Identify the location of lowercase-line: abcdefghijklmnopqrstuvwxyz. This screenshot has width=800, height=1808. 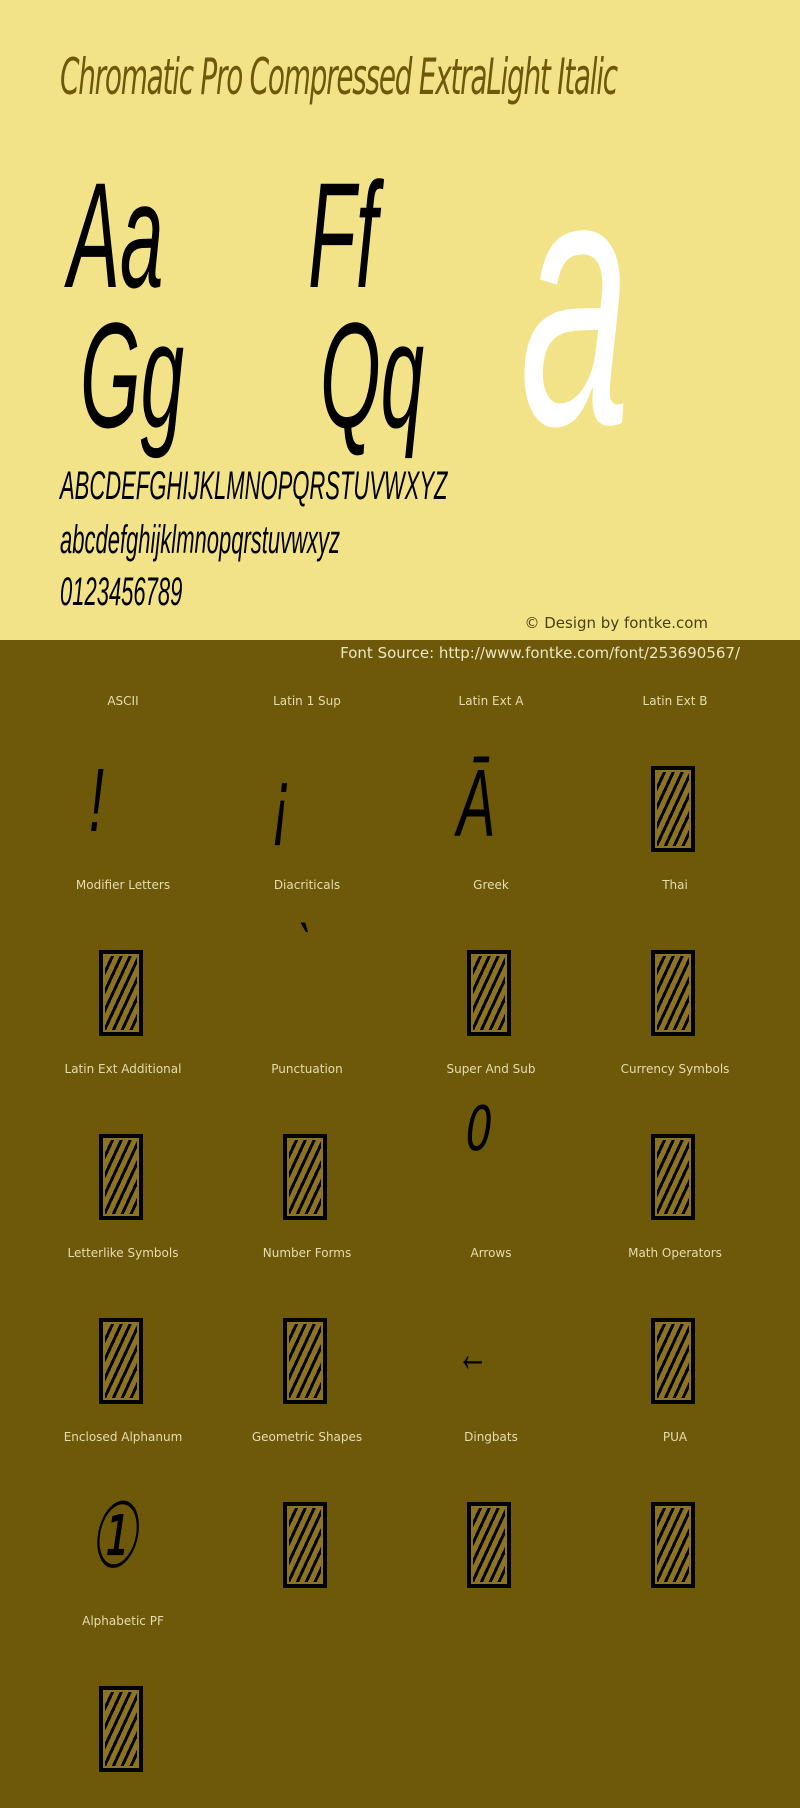
(200, 540).